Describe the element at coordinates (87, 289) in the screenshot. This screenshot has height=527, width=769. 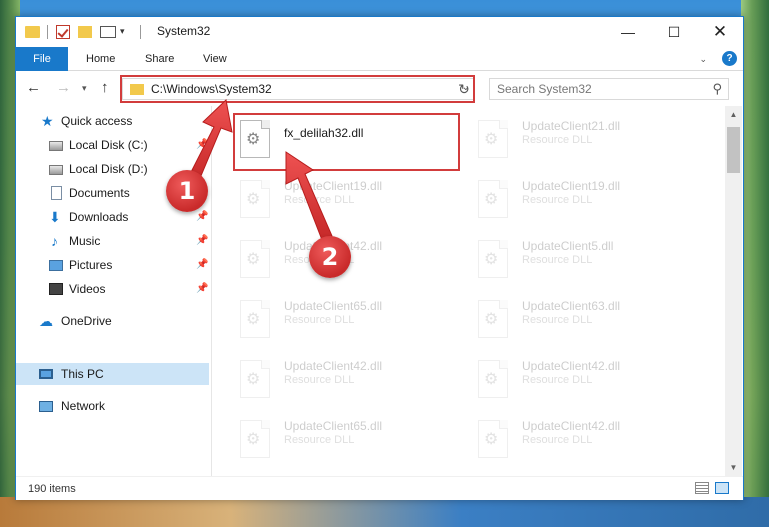
I see `sidebar-item-label: Videos` at that location.